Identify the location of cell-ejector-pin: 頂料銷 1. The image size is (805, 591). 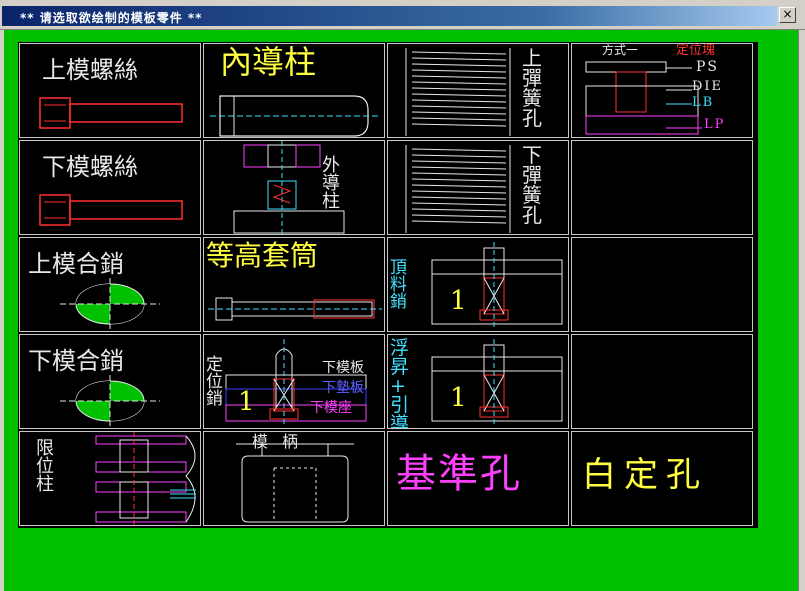
(478, 284).